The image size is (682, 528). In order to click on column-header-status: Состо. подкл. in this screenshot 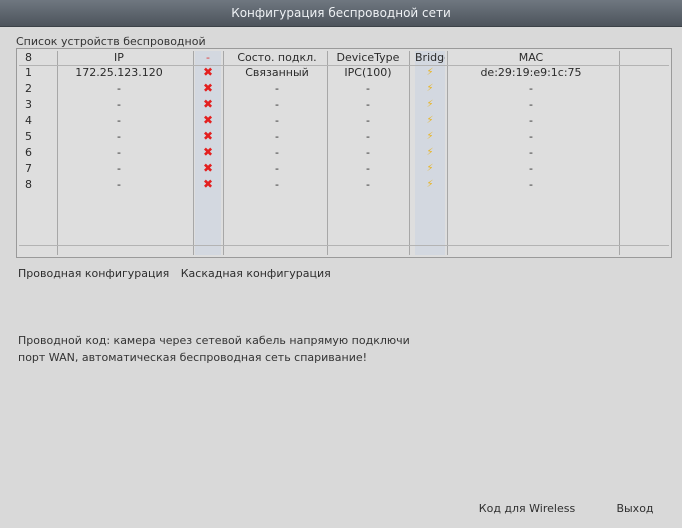, I will do `click(277, 57)`.